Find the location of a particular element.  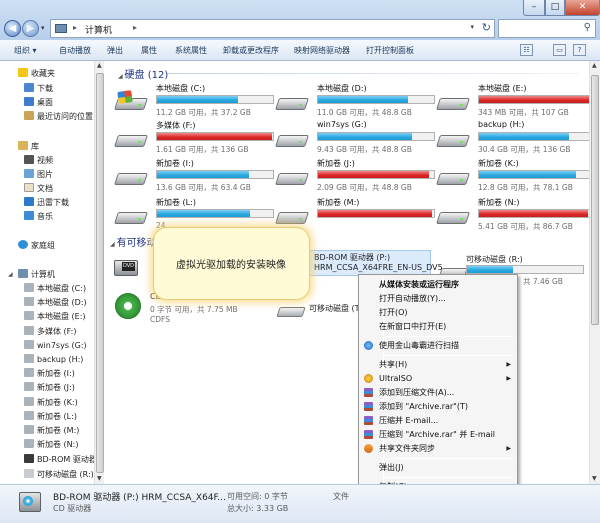

nav-drive: 新加卷 (I:) is located at coordinates (49, 373).